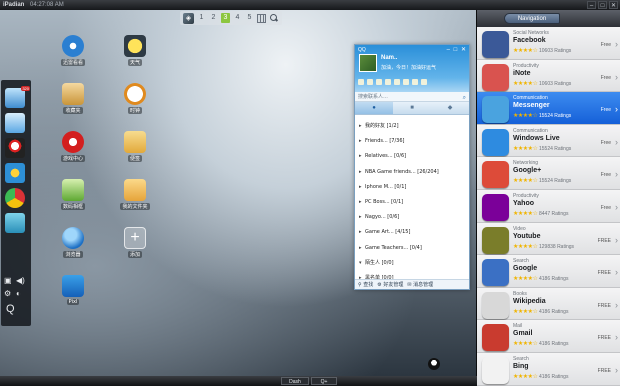  What do you see at coordinates (548, 304) in the screenshot?
I see `store-app-row-wikipedia: Books Wikipedia ★★★★☆ 4186 Ratings FREE ›` at bounding box center [548, 304].